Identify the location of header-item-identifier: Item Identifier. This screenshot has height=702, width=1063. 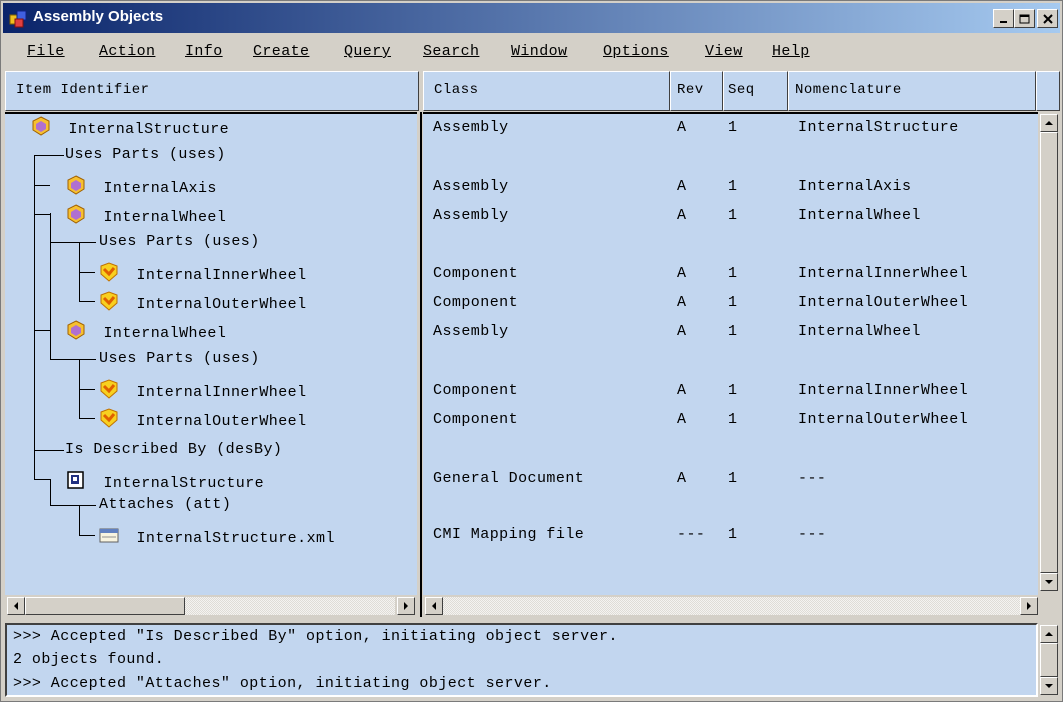
(212, 91).